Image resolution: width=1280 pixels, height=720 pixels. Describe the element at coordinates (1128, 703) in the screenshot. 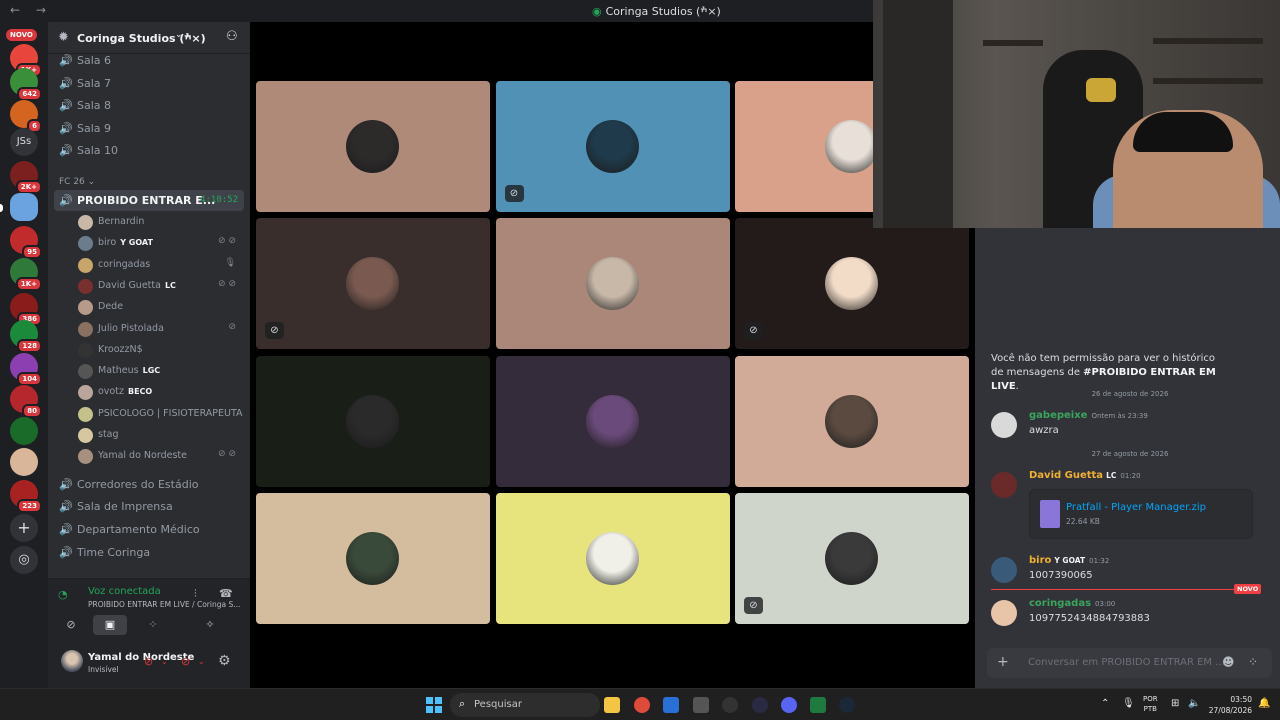

I see `microphone-icon: 🎙` at that location.